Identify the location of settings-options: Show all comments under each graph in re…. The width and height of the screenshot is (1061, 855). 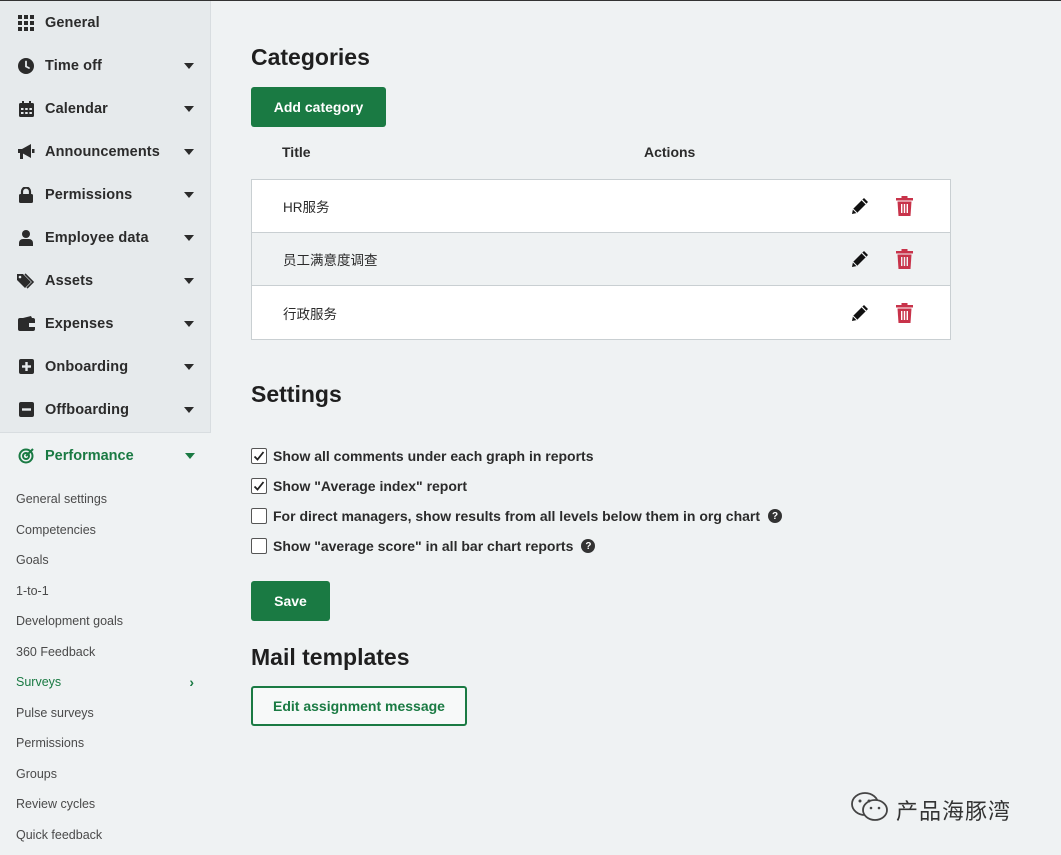
(517, 501).